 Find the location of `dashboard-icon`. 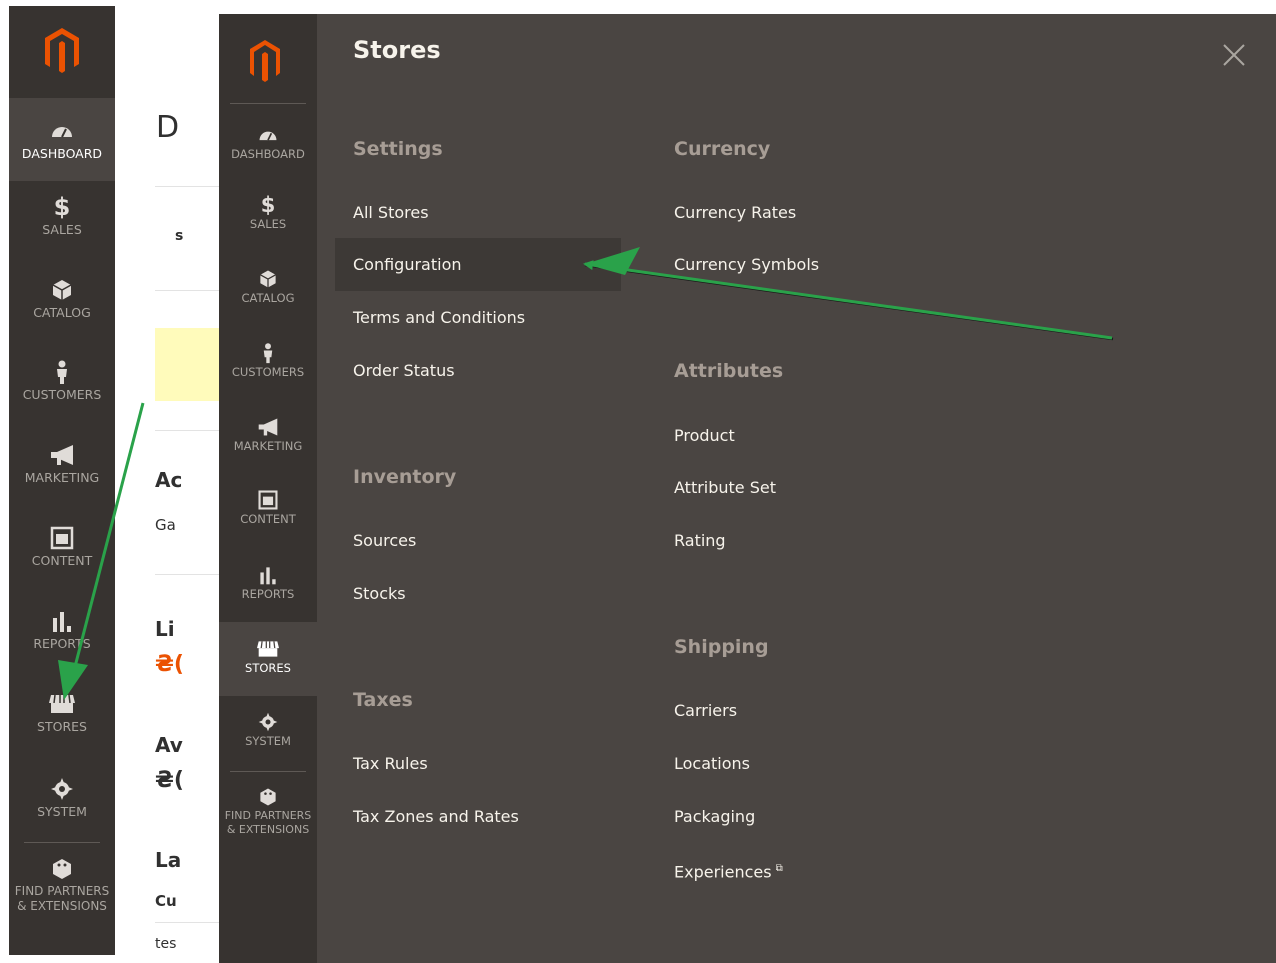

dashboard-icon is located at coordinates (268, 136).